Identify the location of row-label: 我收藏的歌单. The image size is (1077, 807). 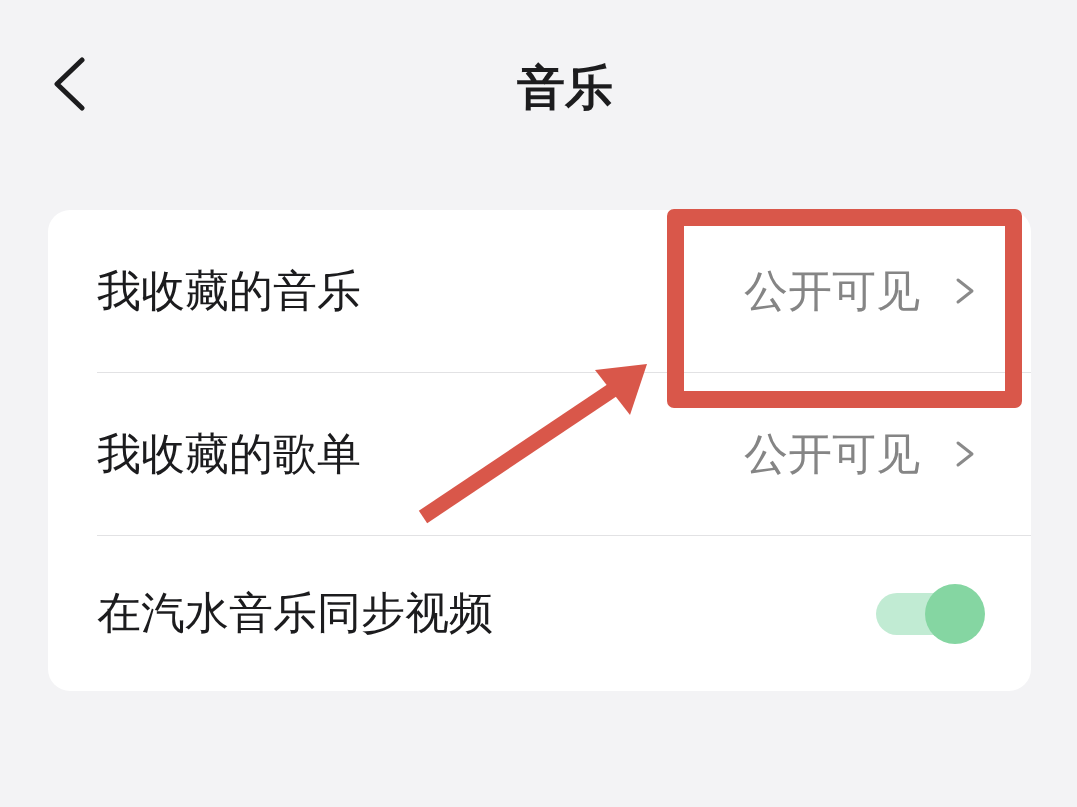
(420, 454).